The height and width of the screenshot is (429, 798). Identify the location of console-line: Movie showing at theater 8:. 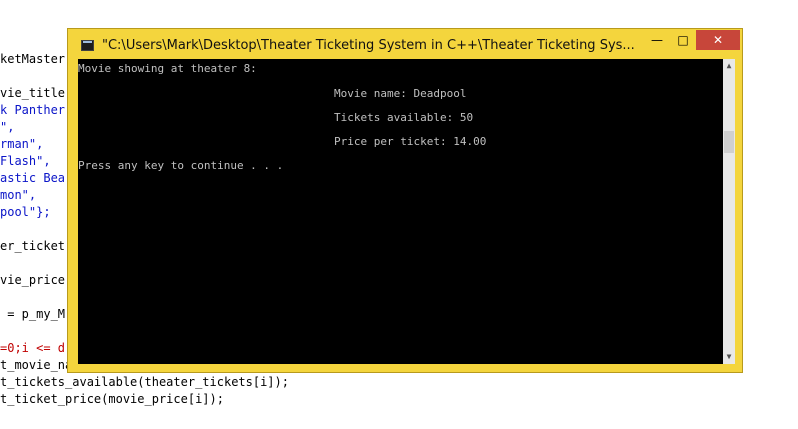
(167, 68).